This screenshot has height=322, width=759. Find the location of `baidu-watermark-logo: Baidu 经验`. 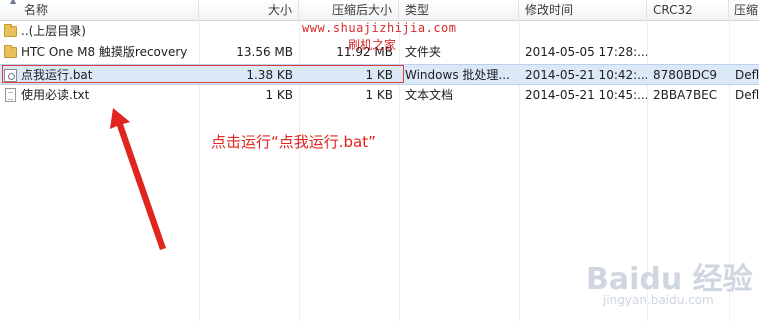

baidu-watermark-logo: Baidu 经验 is located at coordinates (669, 279).